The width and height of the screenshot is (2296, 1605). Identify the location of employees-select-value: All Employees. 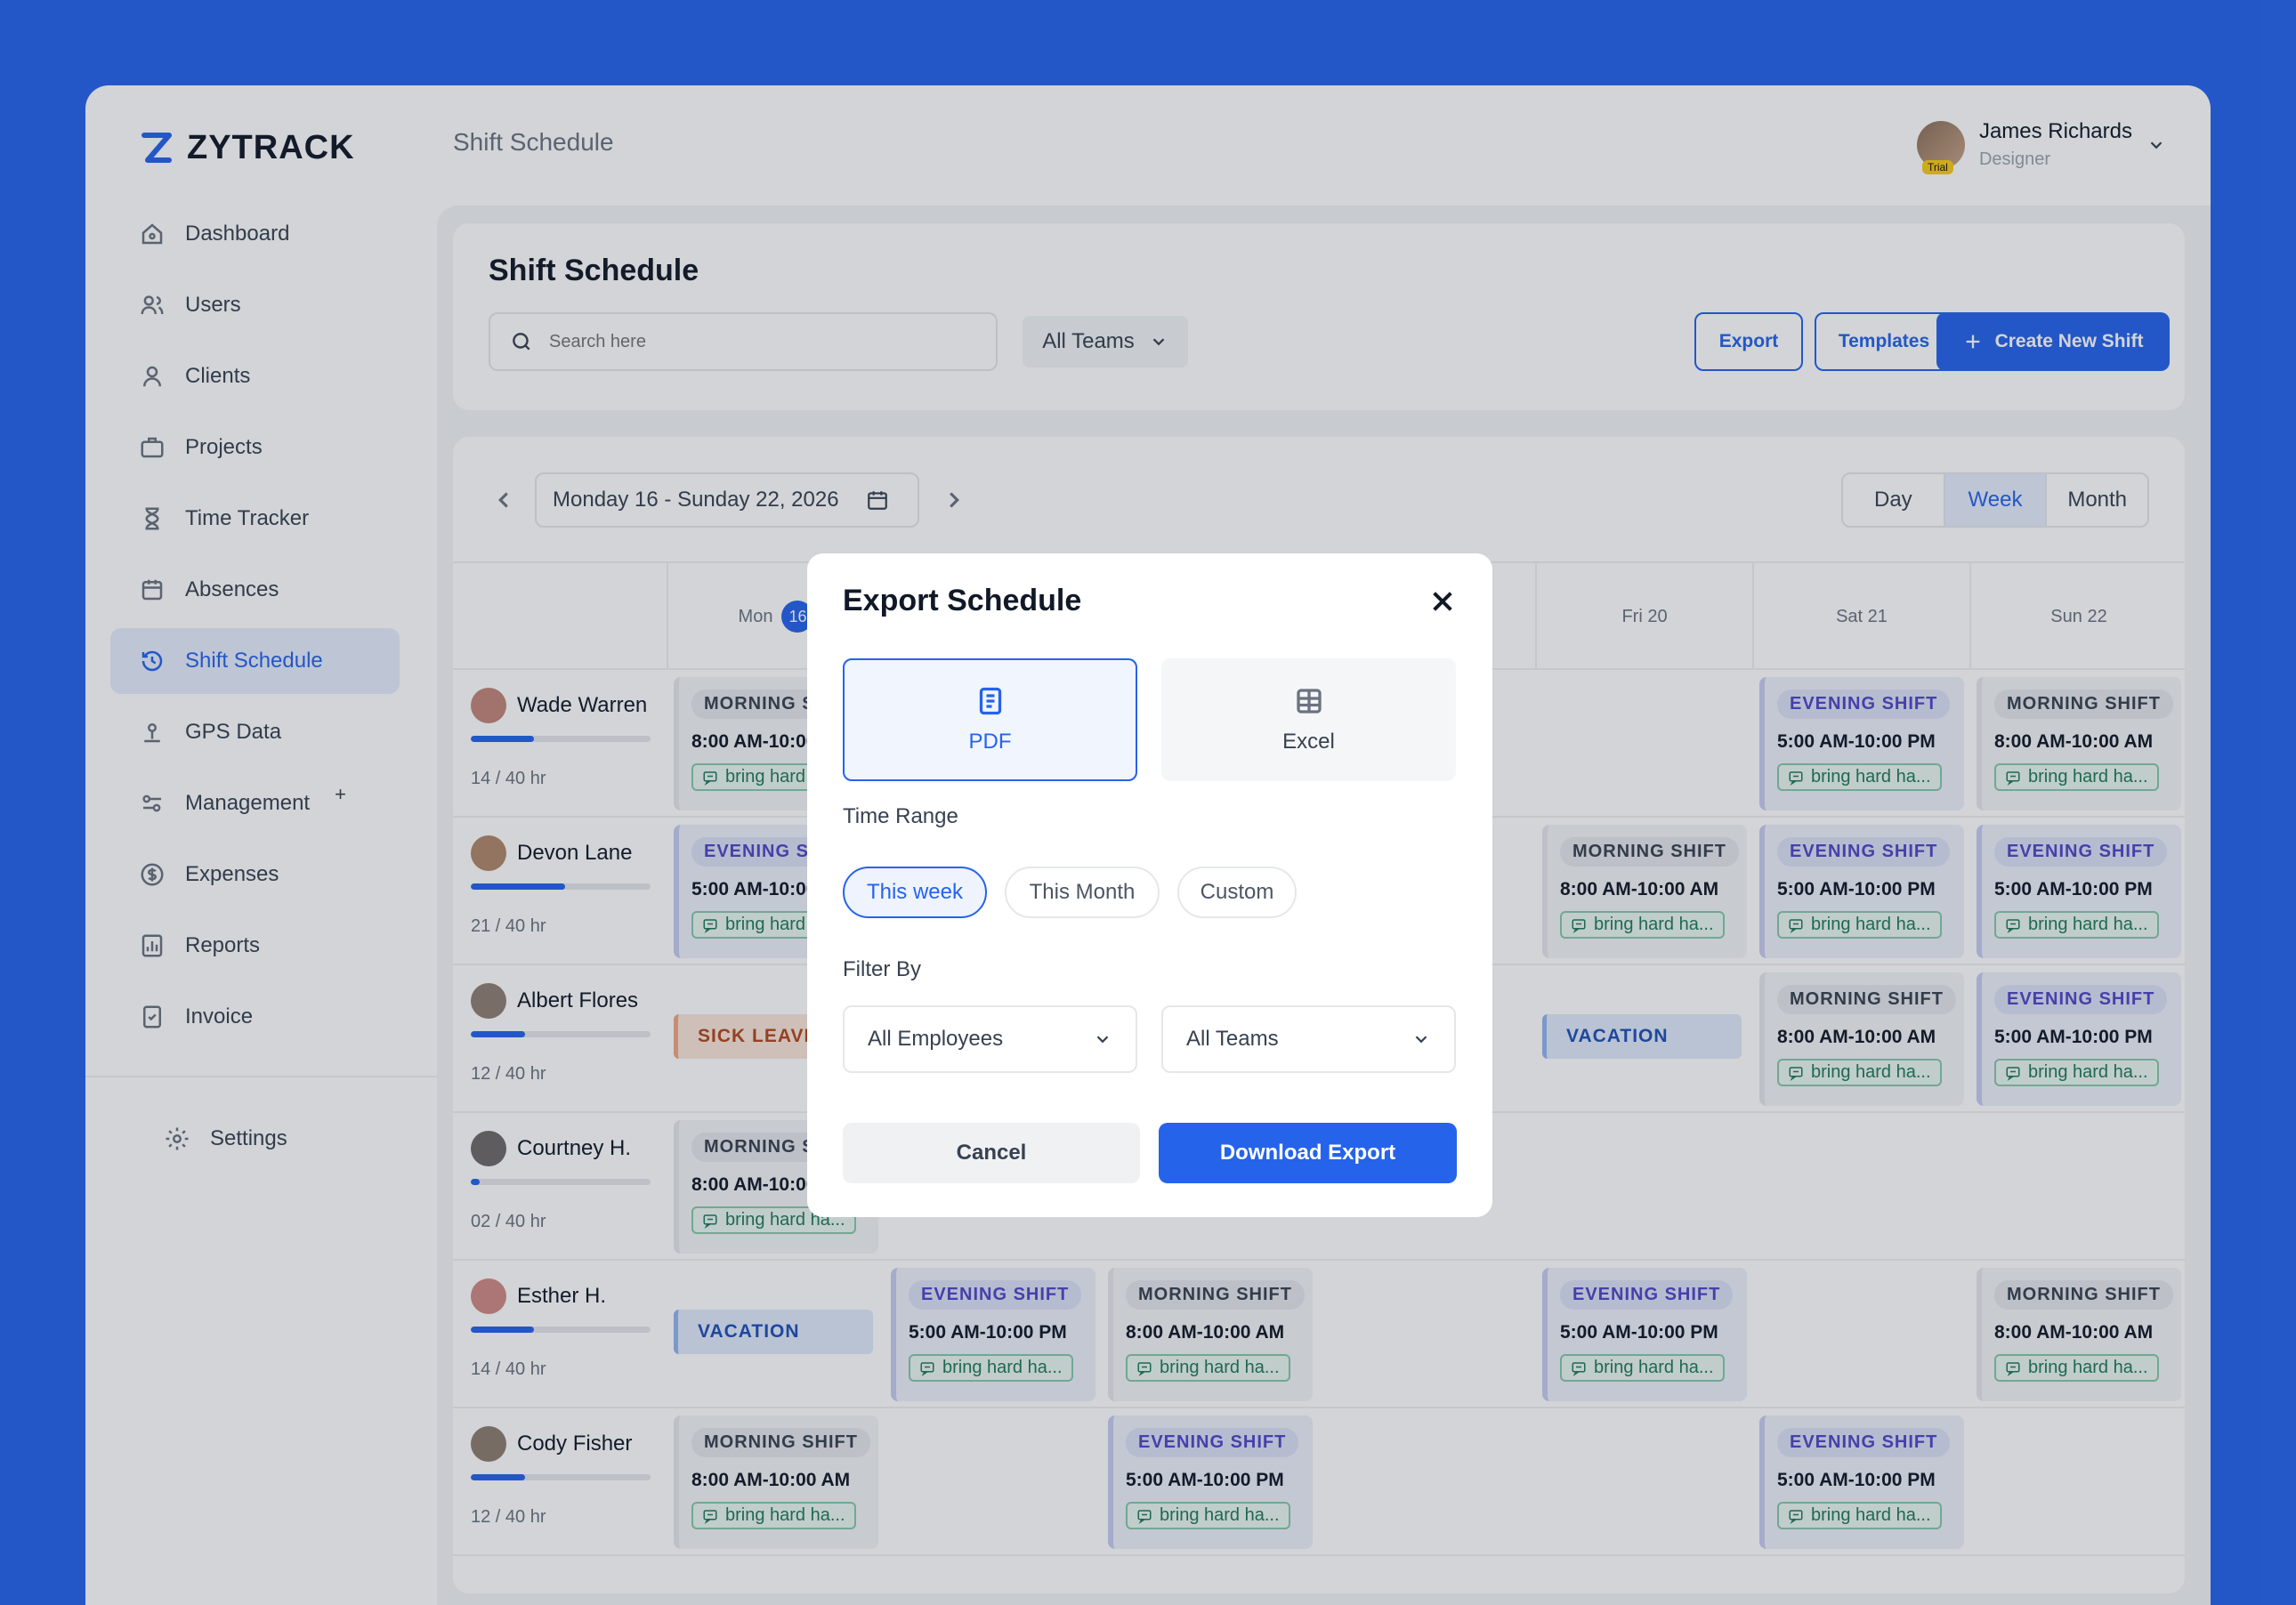
(936, 1039).